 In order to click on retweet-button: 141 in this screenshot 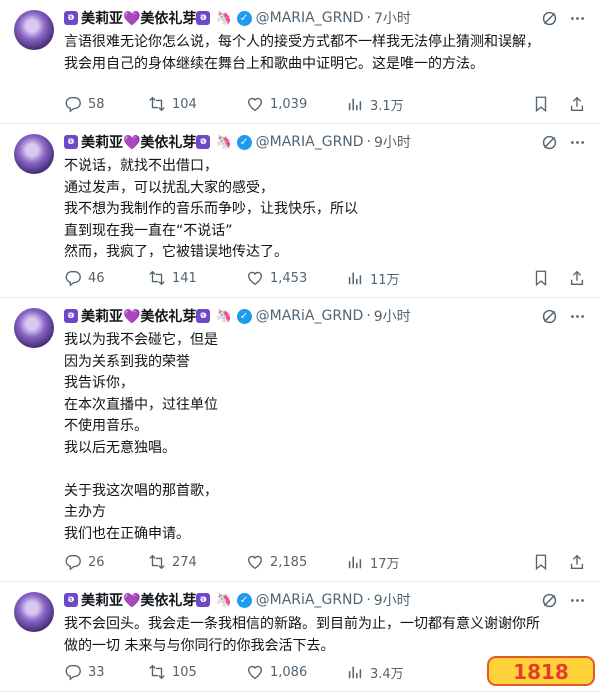, I will do `click(197, 278)`.